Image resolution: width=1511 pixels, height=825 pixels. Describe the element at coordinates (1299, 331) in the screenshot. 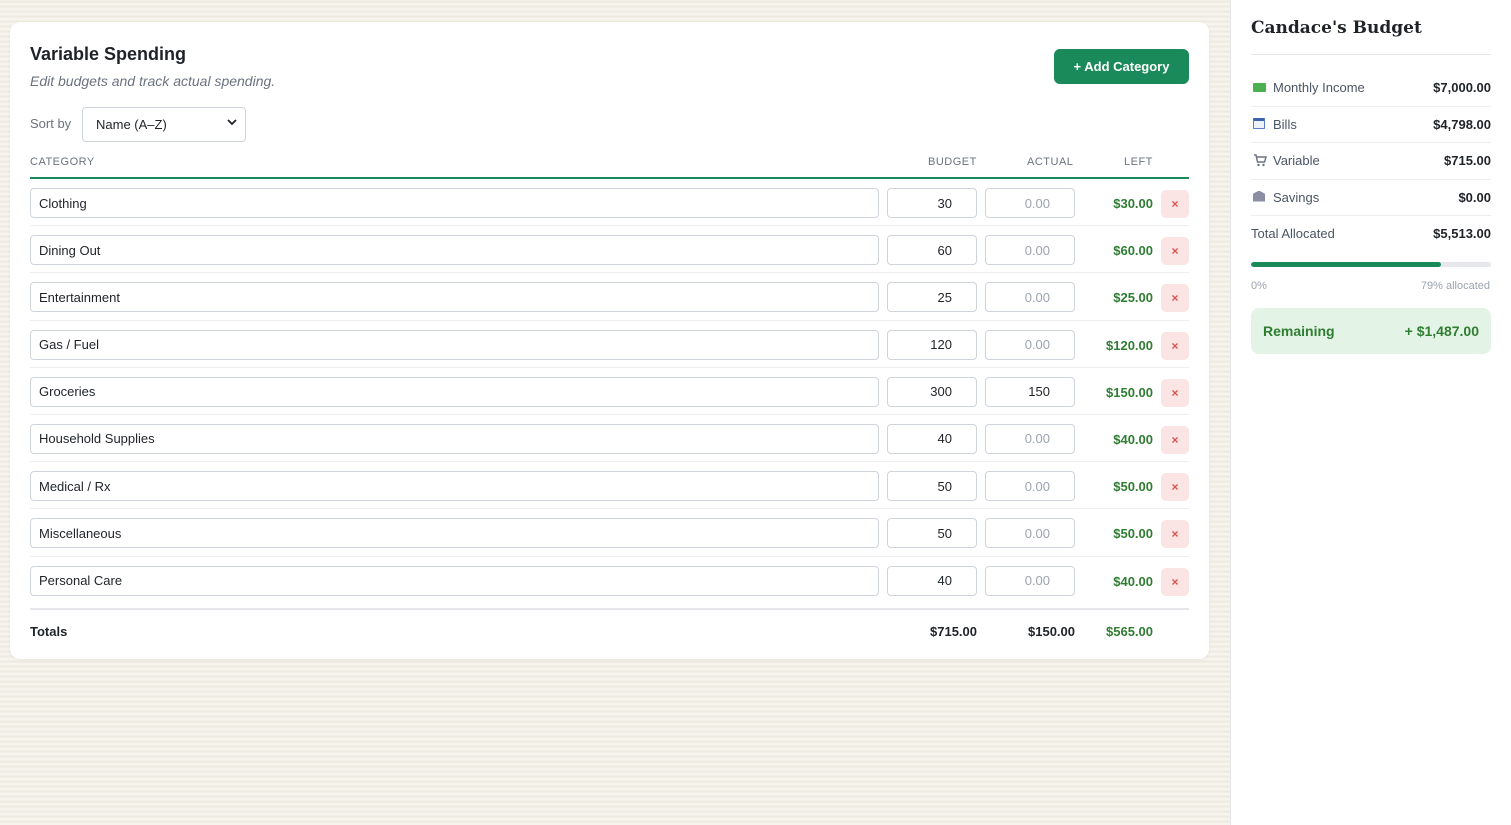

I see `remaining-label: Remaining` at that location.